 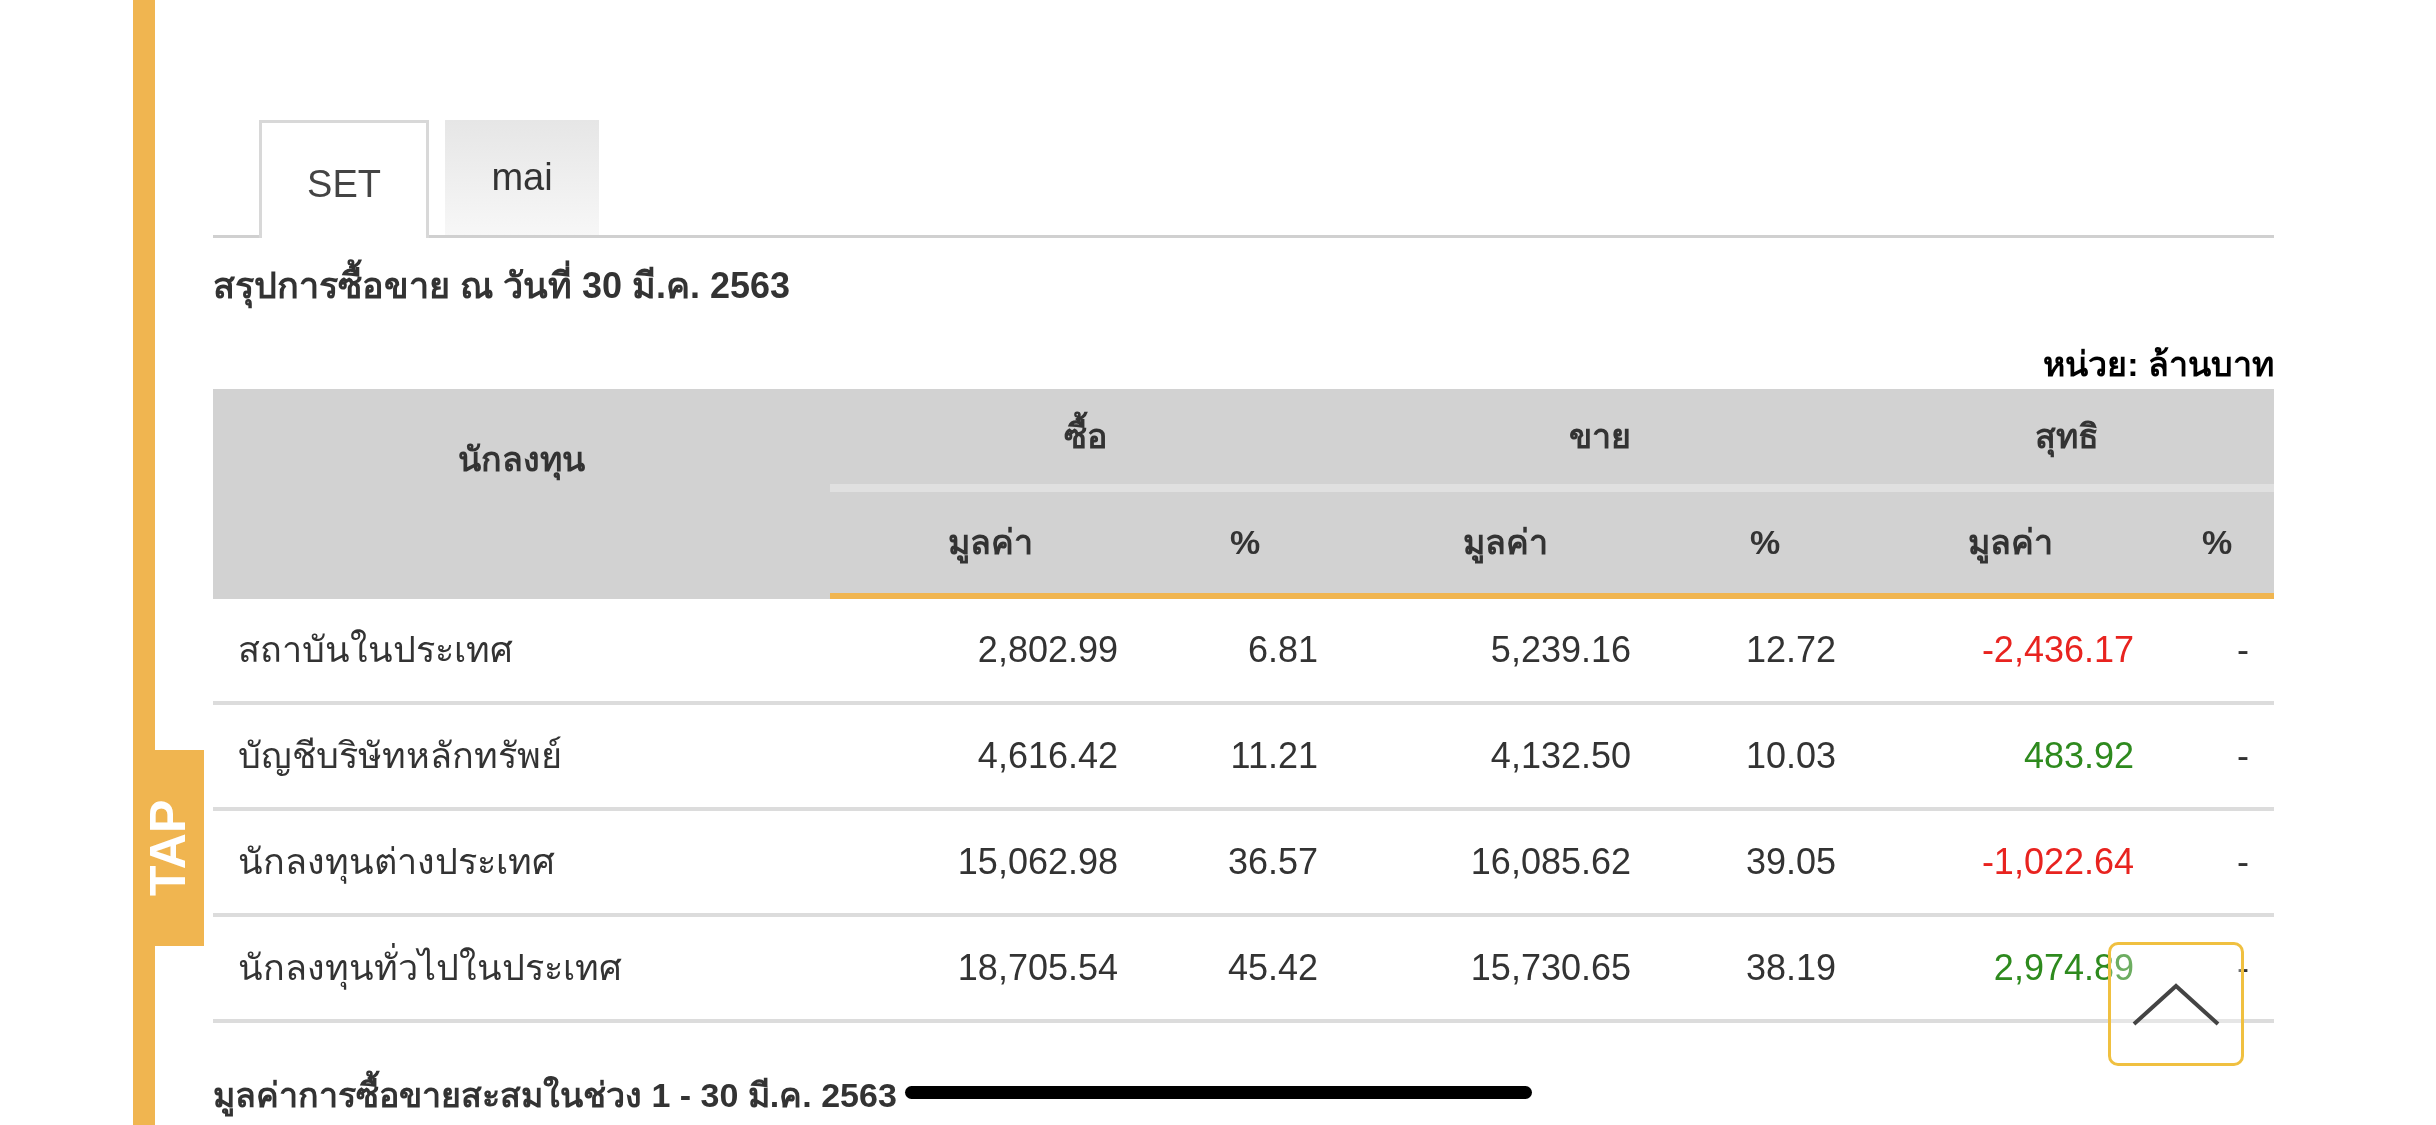 What do you see at coordinates (522, 177) in the screenshot?
I see `tab: mai` at bounding box center [522, 177].